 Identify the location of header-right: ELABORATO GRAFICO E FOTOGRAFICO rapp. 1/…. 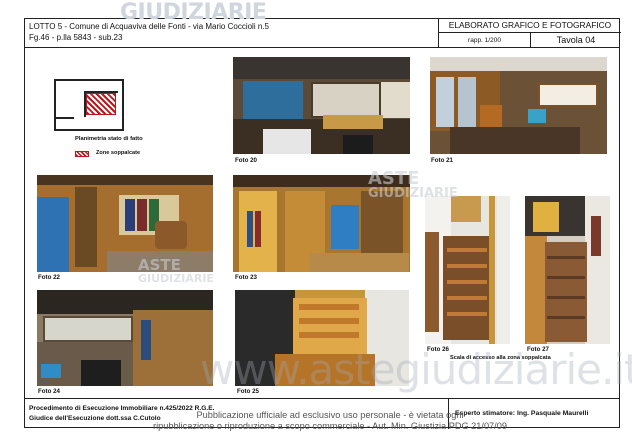
(529, 33).